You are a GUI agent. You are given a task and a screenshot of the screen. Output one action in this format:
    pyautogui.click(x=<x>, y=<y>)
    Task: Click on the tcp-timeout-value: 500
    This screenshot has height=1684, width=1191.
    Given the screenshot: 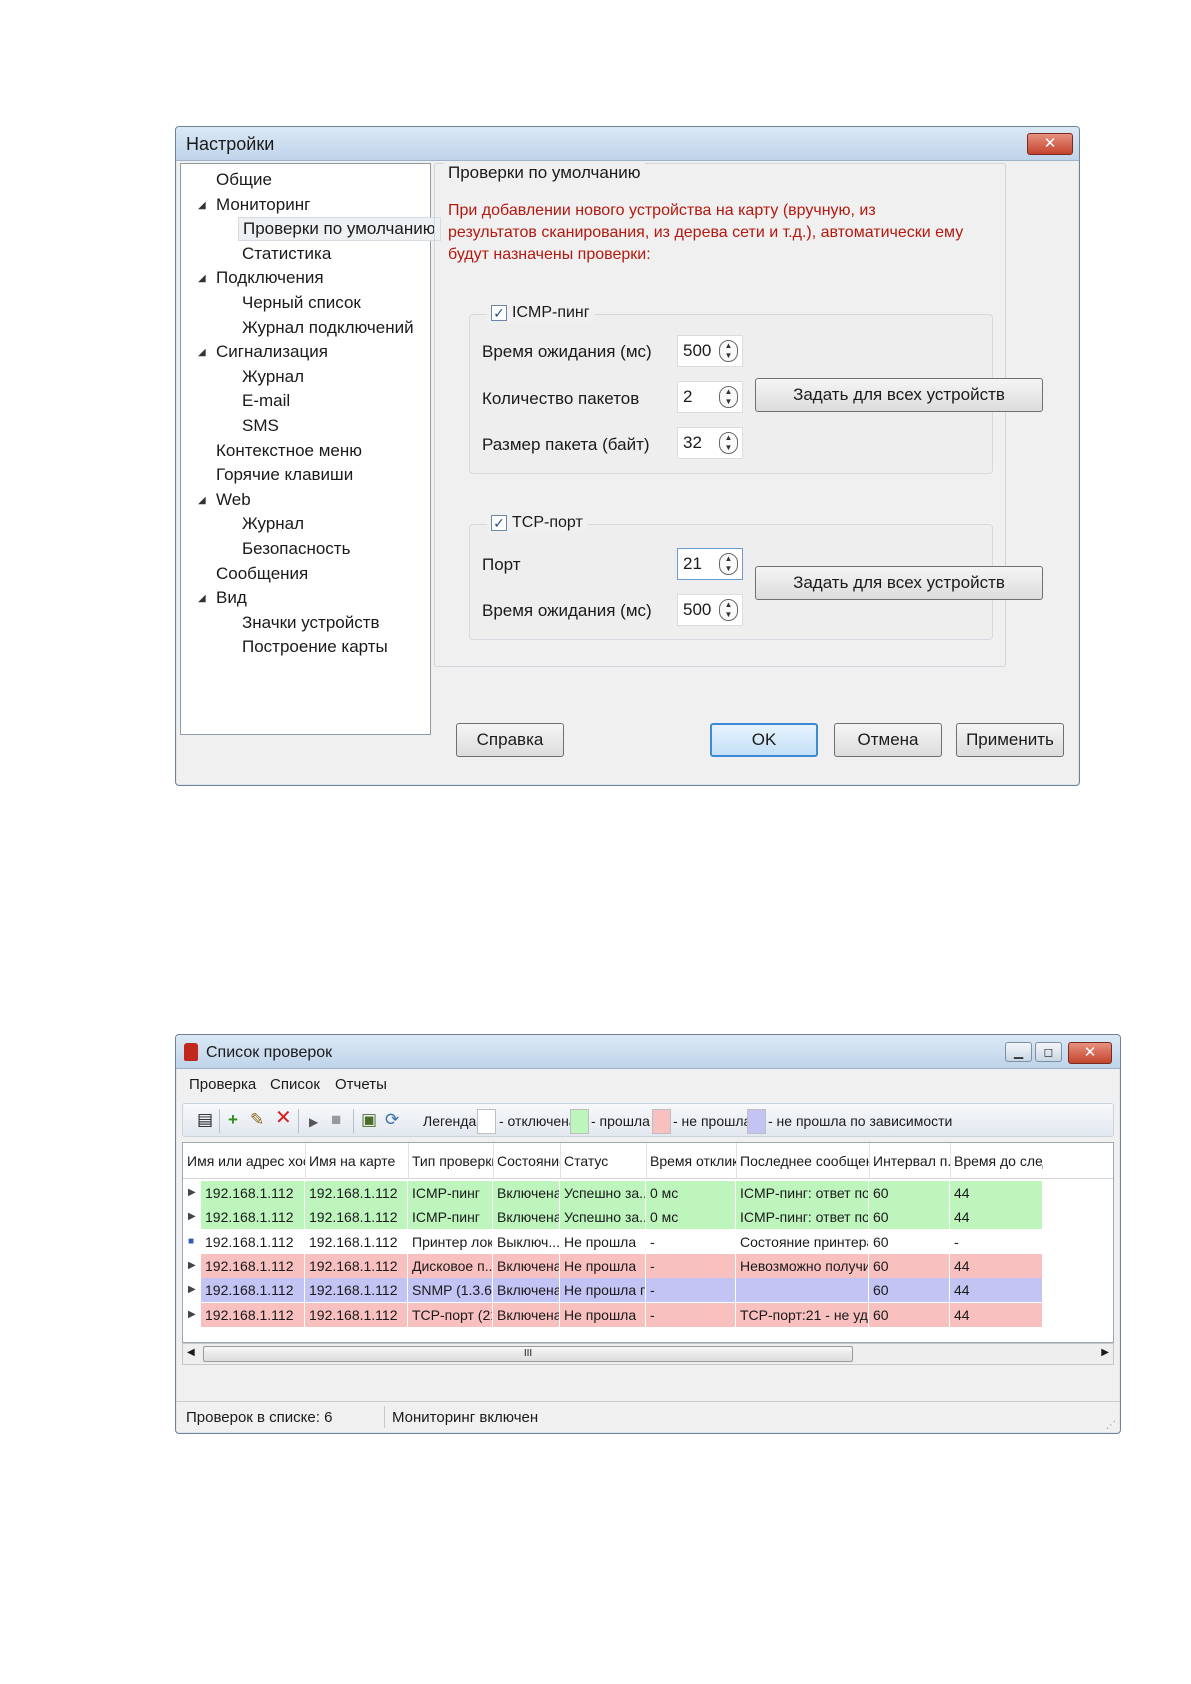 What is the action you would take?
    pyautogui.click(x=697, y=610)
    